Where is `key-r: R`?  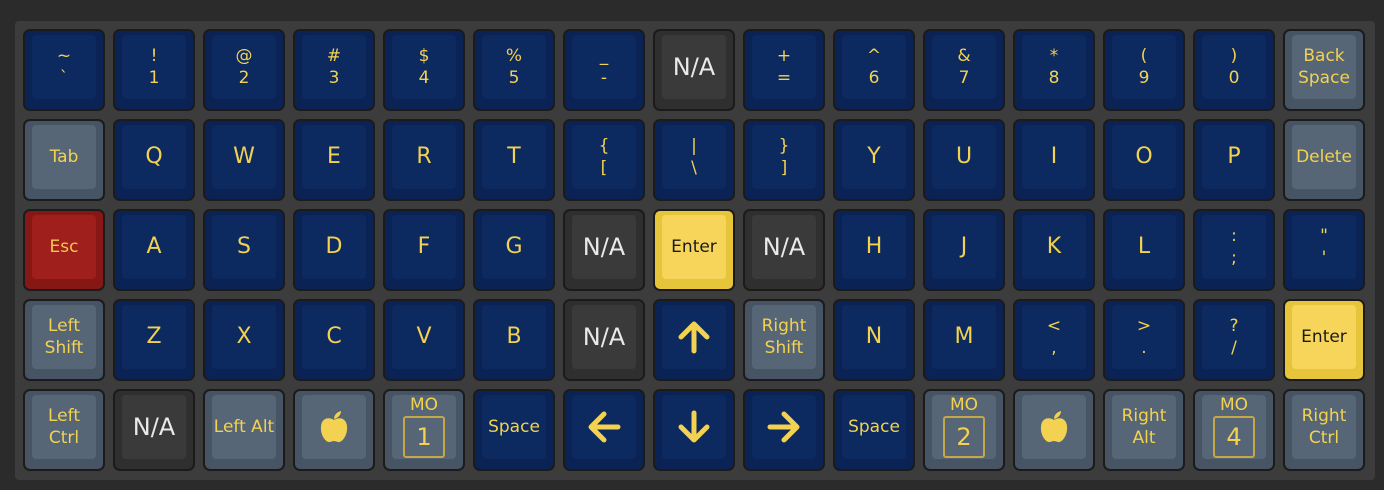
key-r: R is located at coordinates (424, 160).